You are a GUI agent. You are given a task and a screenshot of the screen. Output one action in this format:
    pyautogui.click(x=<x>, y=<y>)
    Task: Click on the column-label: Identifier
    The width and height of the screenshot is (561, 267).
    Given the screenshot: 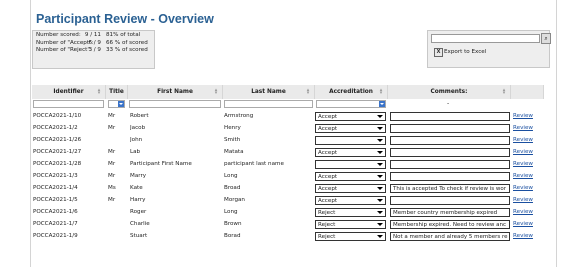 What is the action you would take?
    pyautogui.click(x=68, y=92)
    